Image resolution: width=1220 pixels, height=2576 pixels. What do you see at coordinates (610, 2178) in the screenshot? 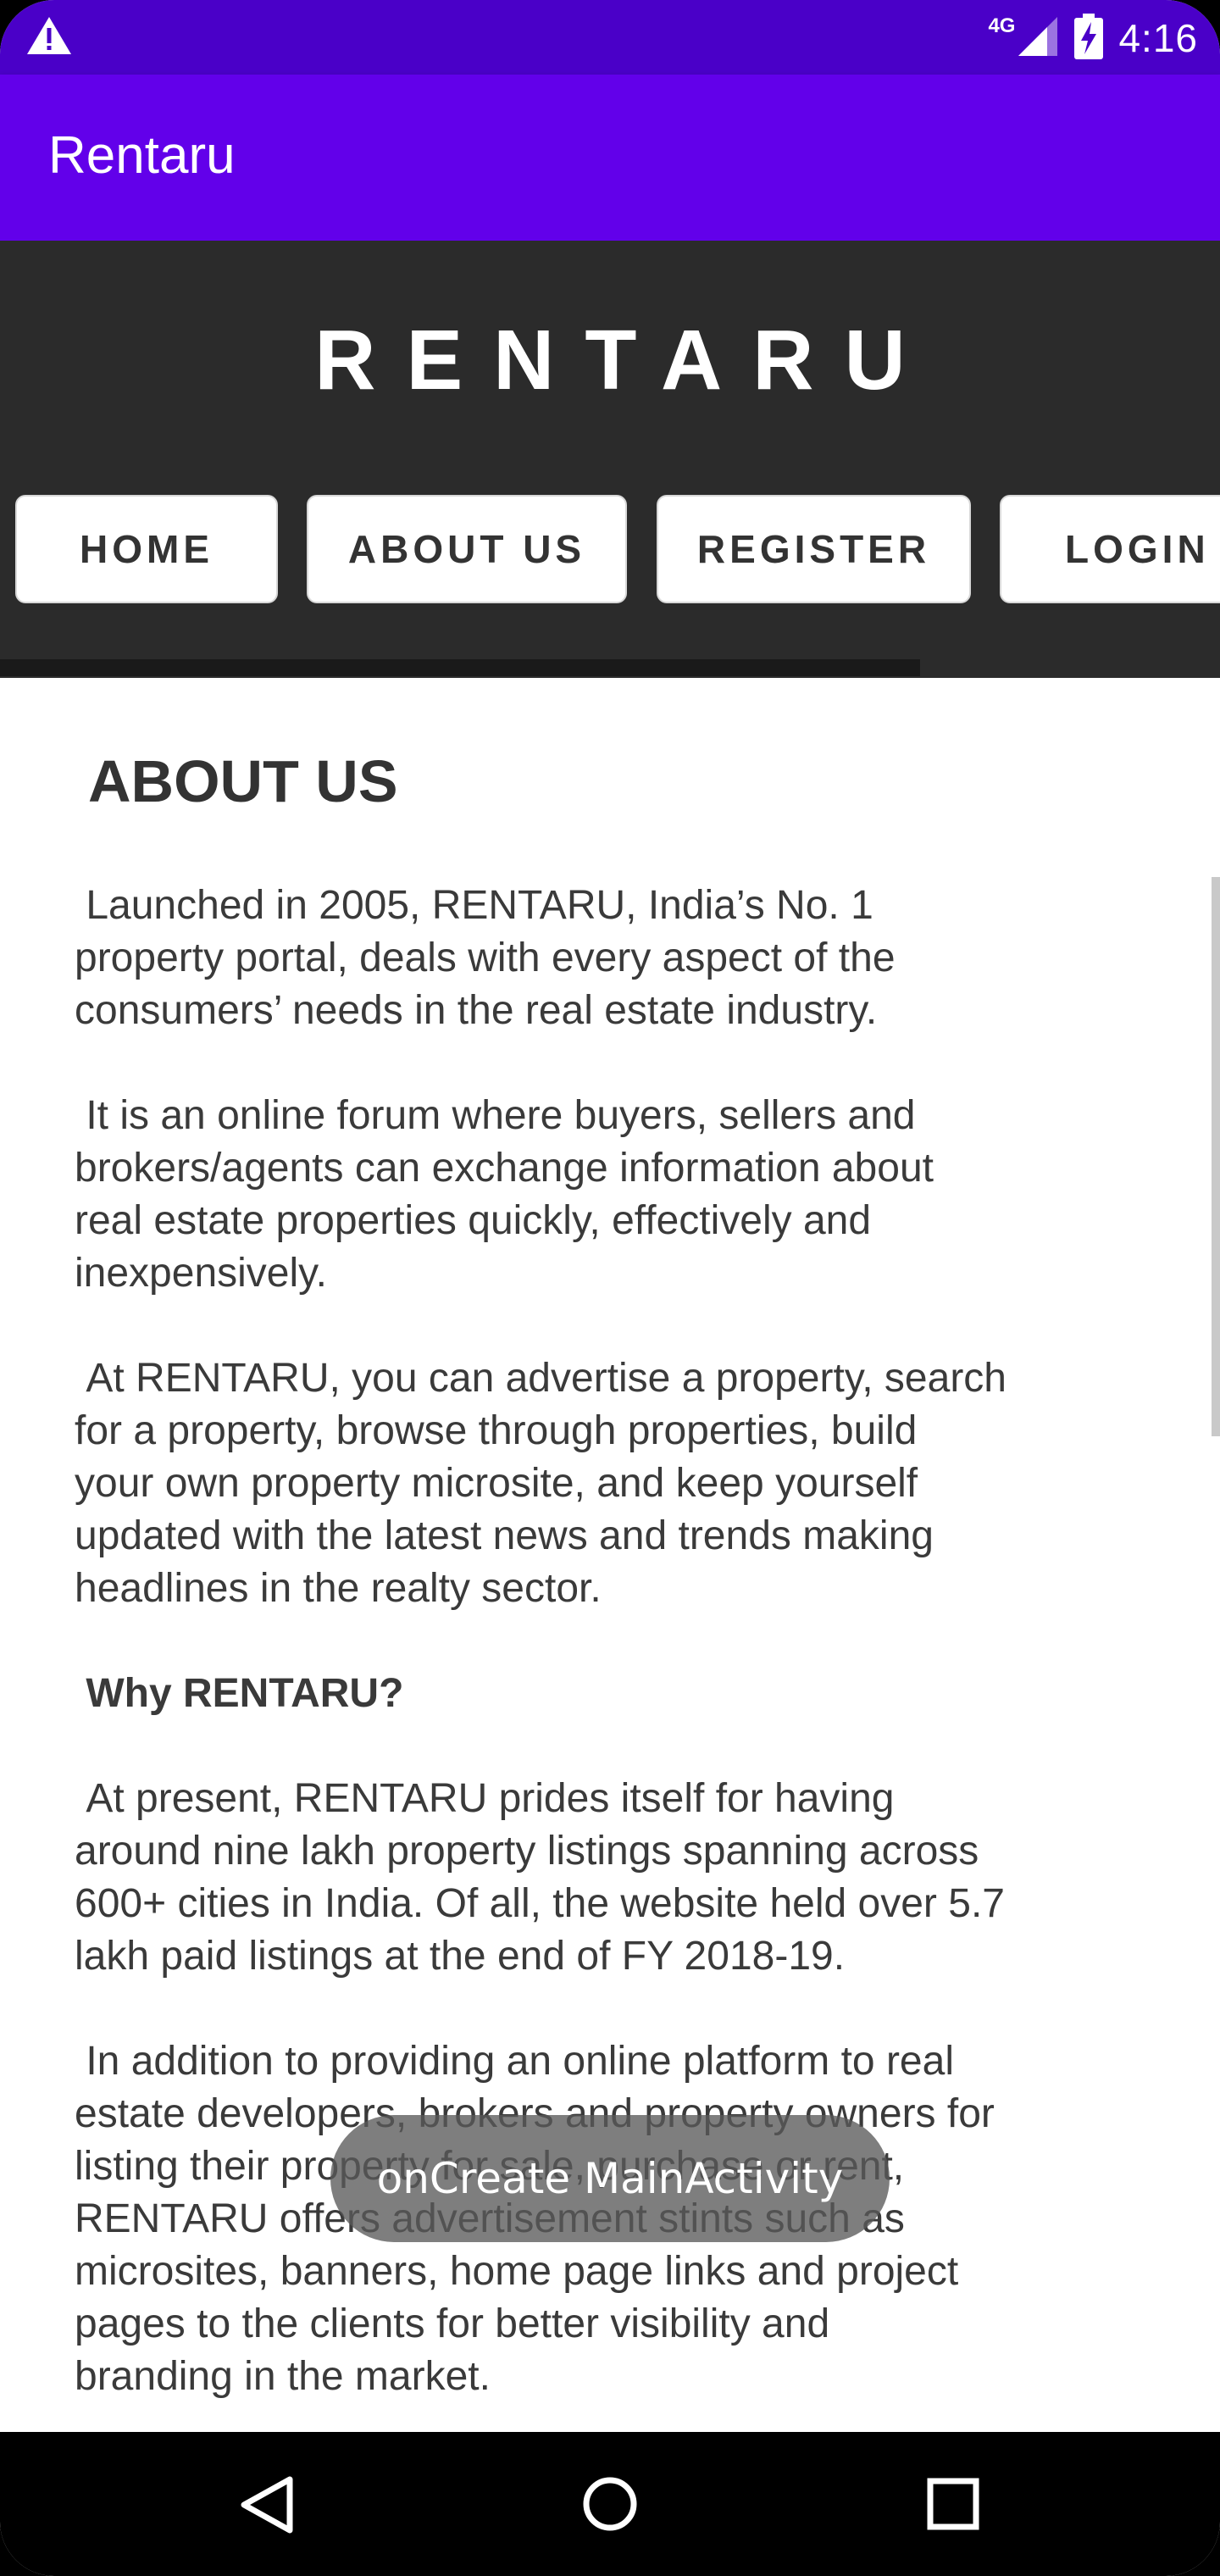
I see `toast-message: onCreate MainActivity` at bounding box center [610, 2178].